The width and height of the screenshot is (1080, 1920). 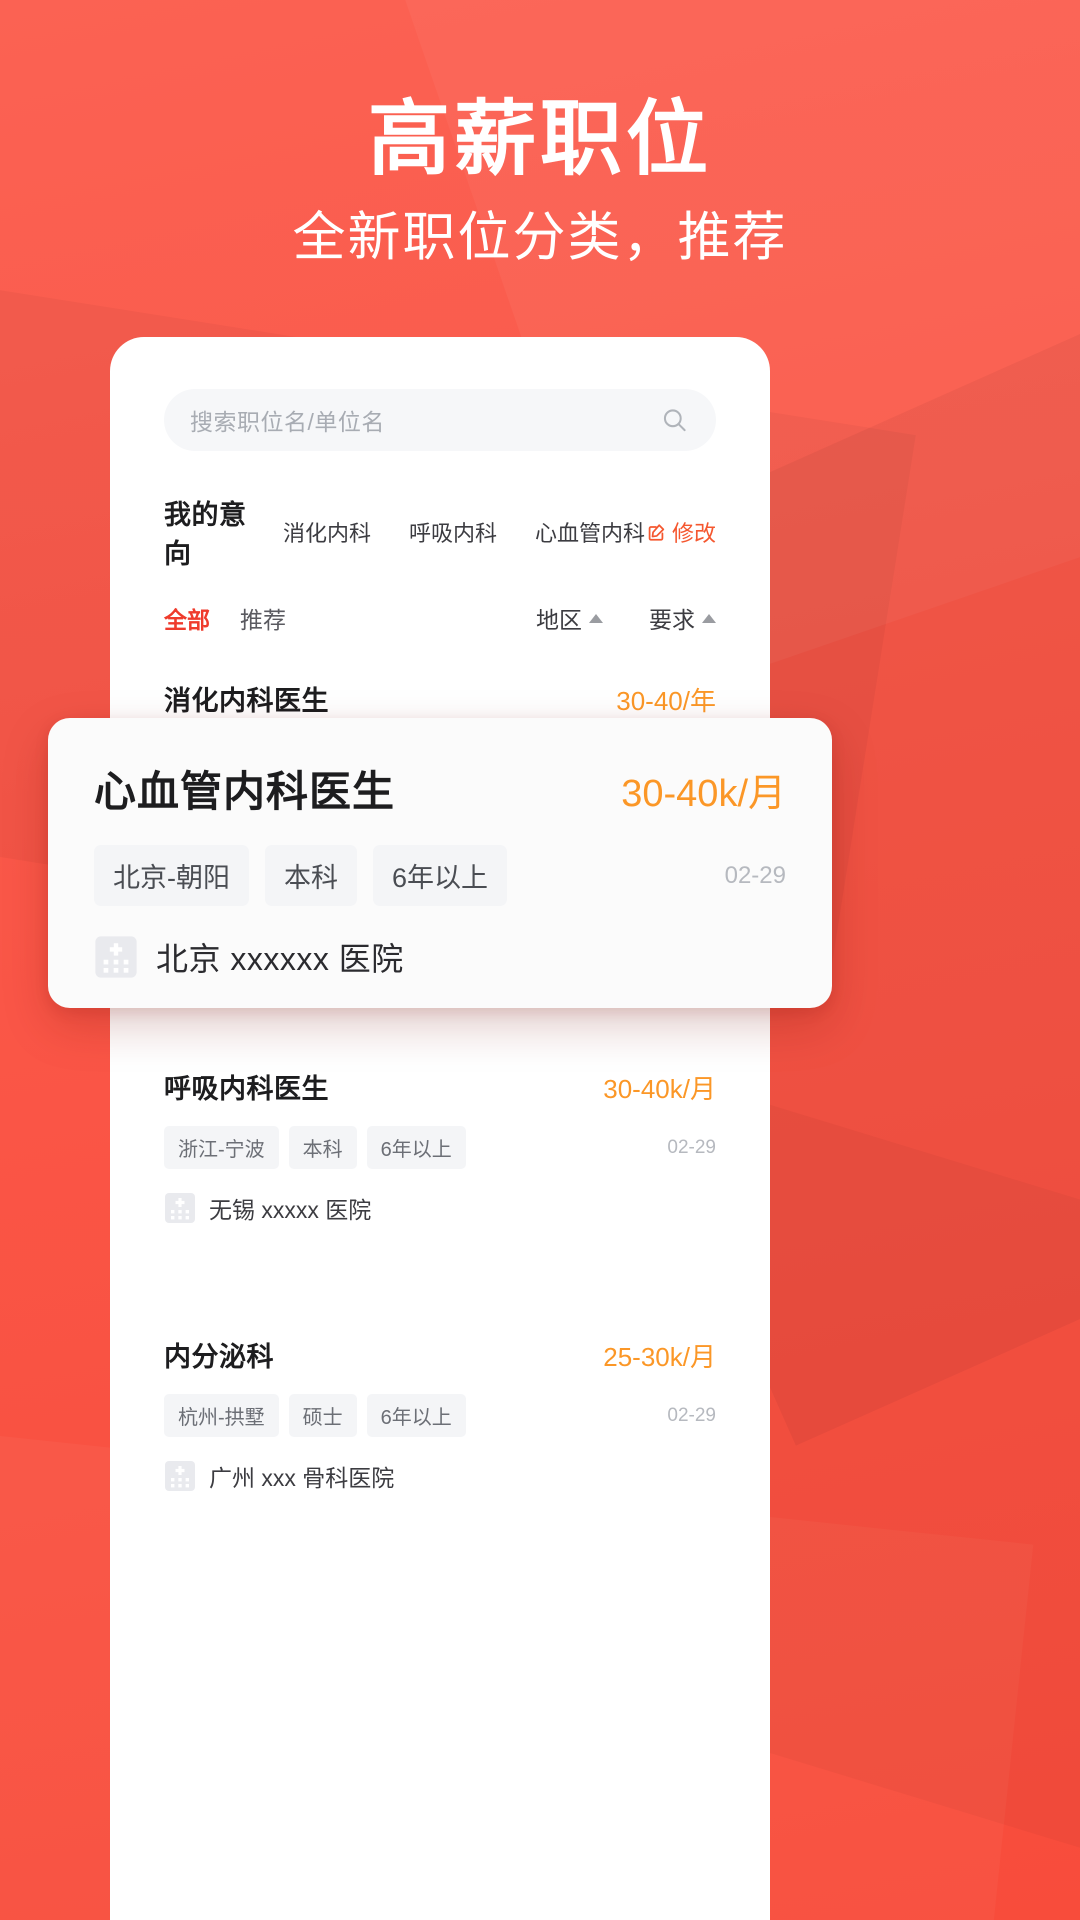 I want to click on filter-tab-recommended: 推荐, so click(x=263, y=618).